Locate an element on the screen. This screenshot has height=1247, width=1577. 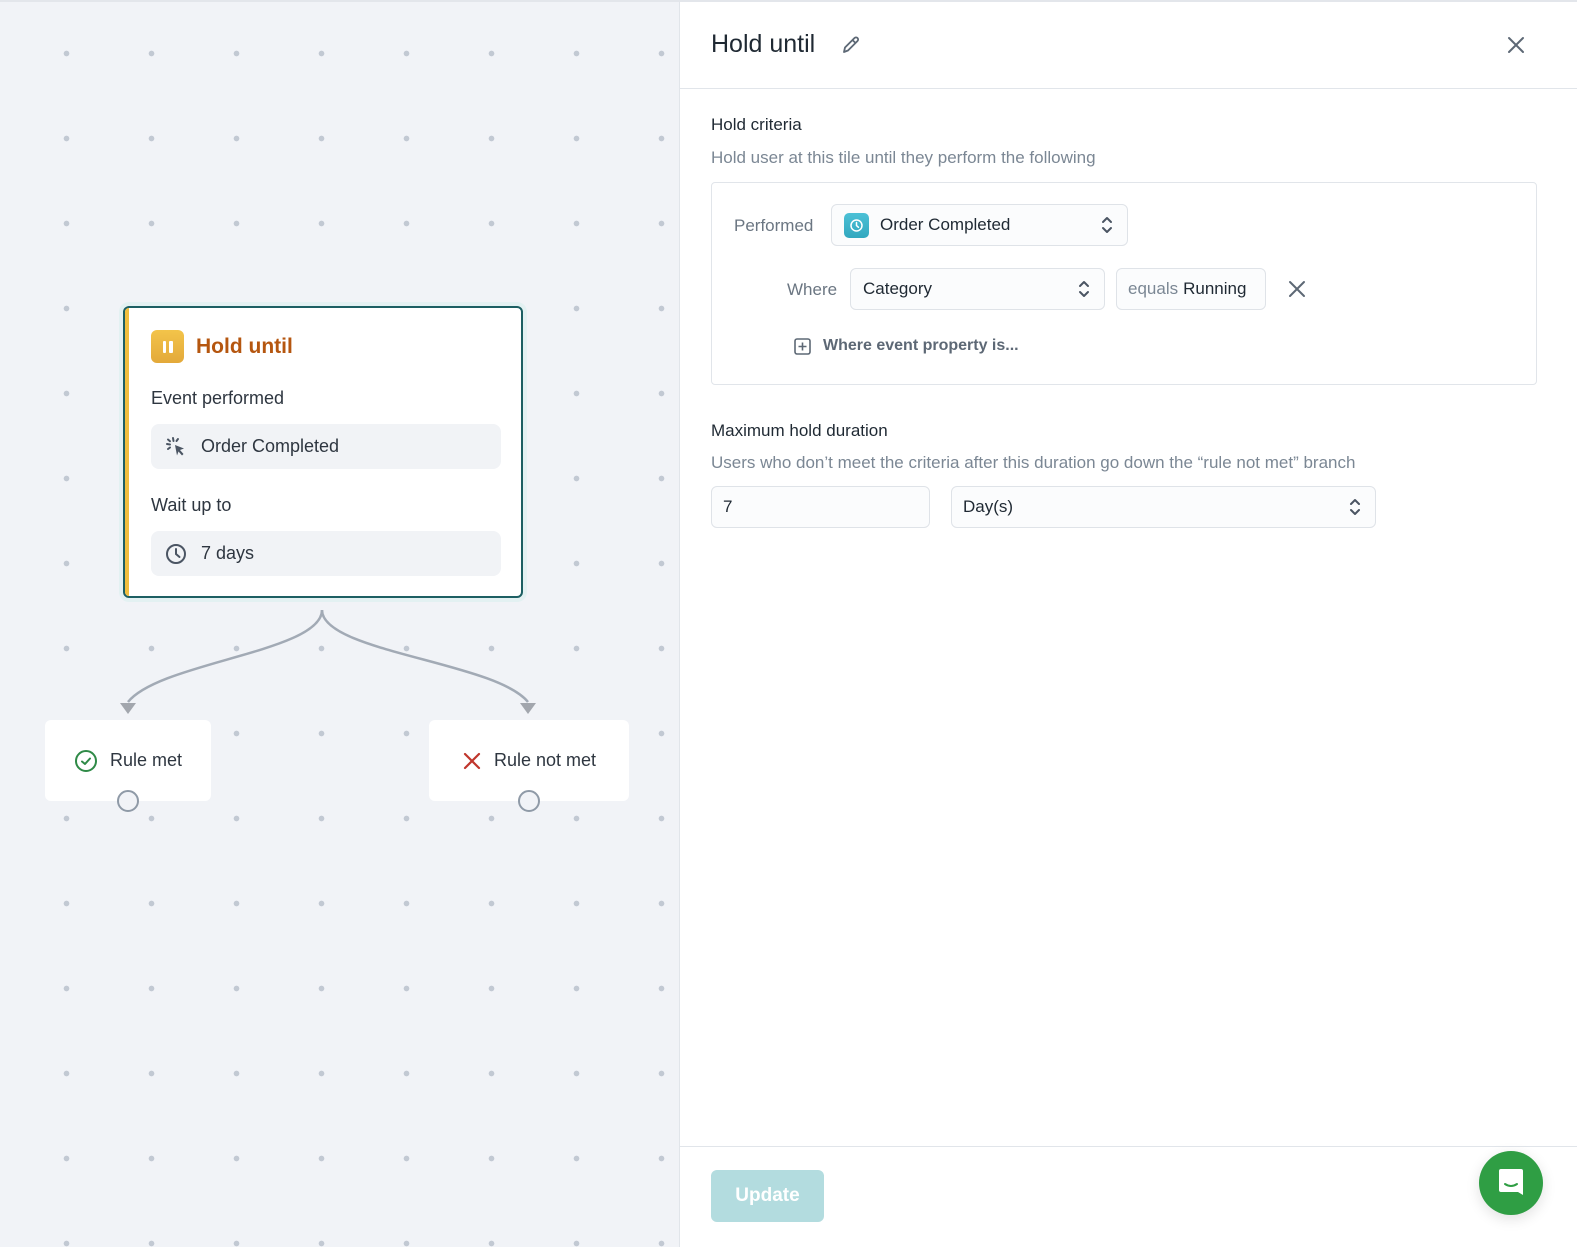
duration-unit-value: Day(s) is located at coordinates (988, 506).